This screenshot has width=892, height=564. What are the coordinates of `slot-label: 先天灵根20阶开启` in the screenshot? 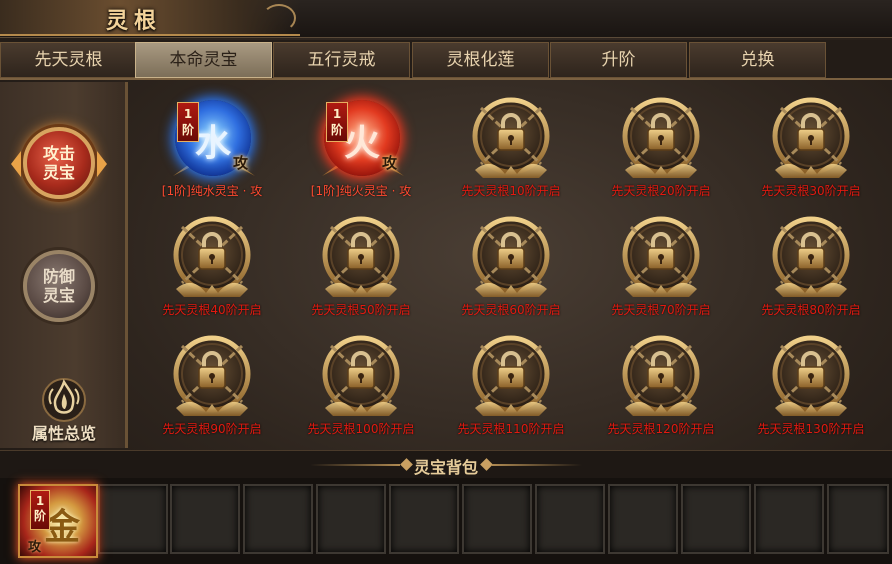 It's located at (661, 191).